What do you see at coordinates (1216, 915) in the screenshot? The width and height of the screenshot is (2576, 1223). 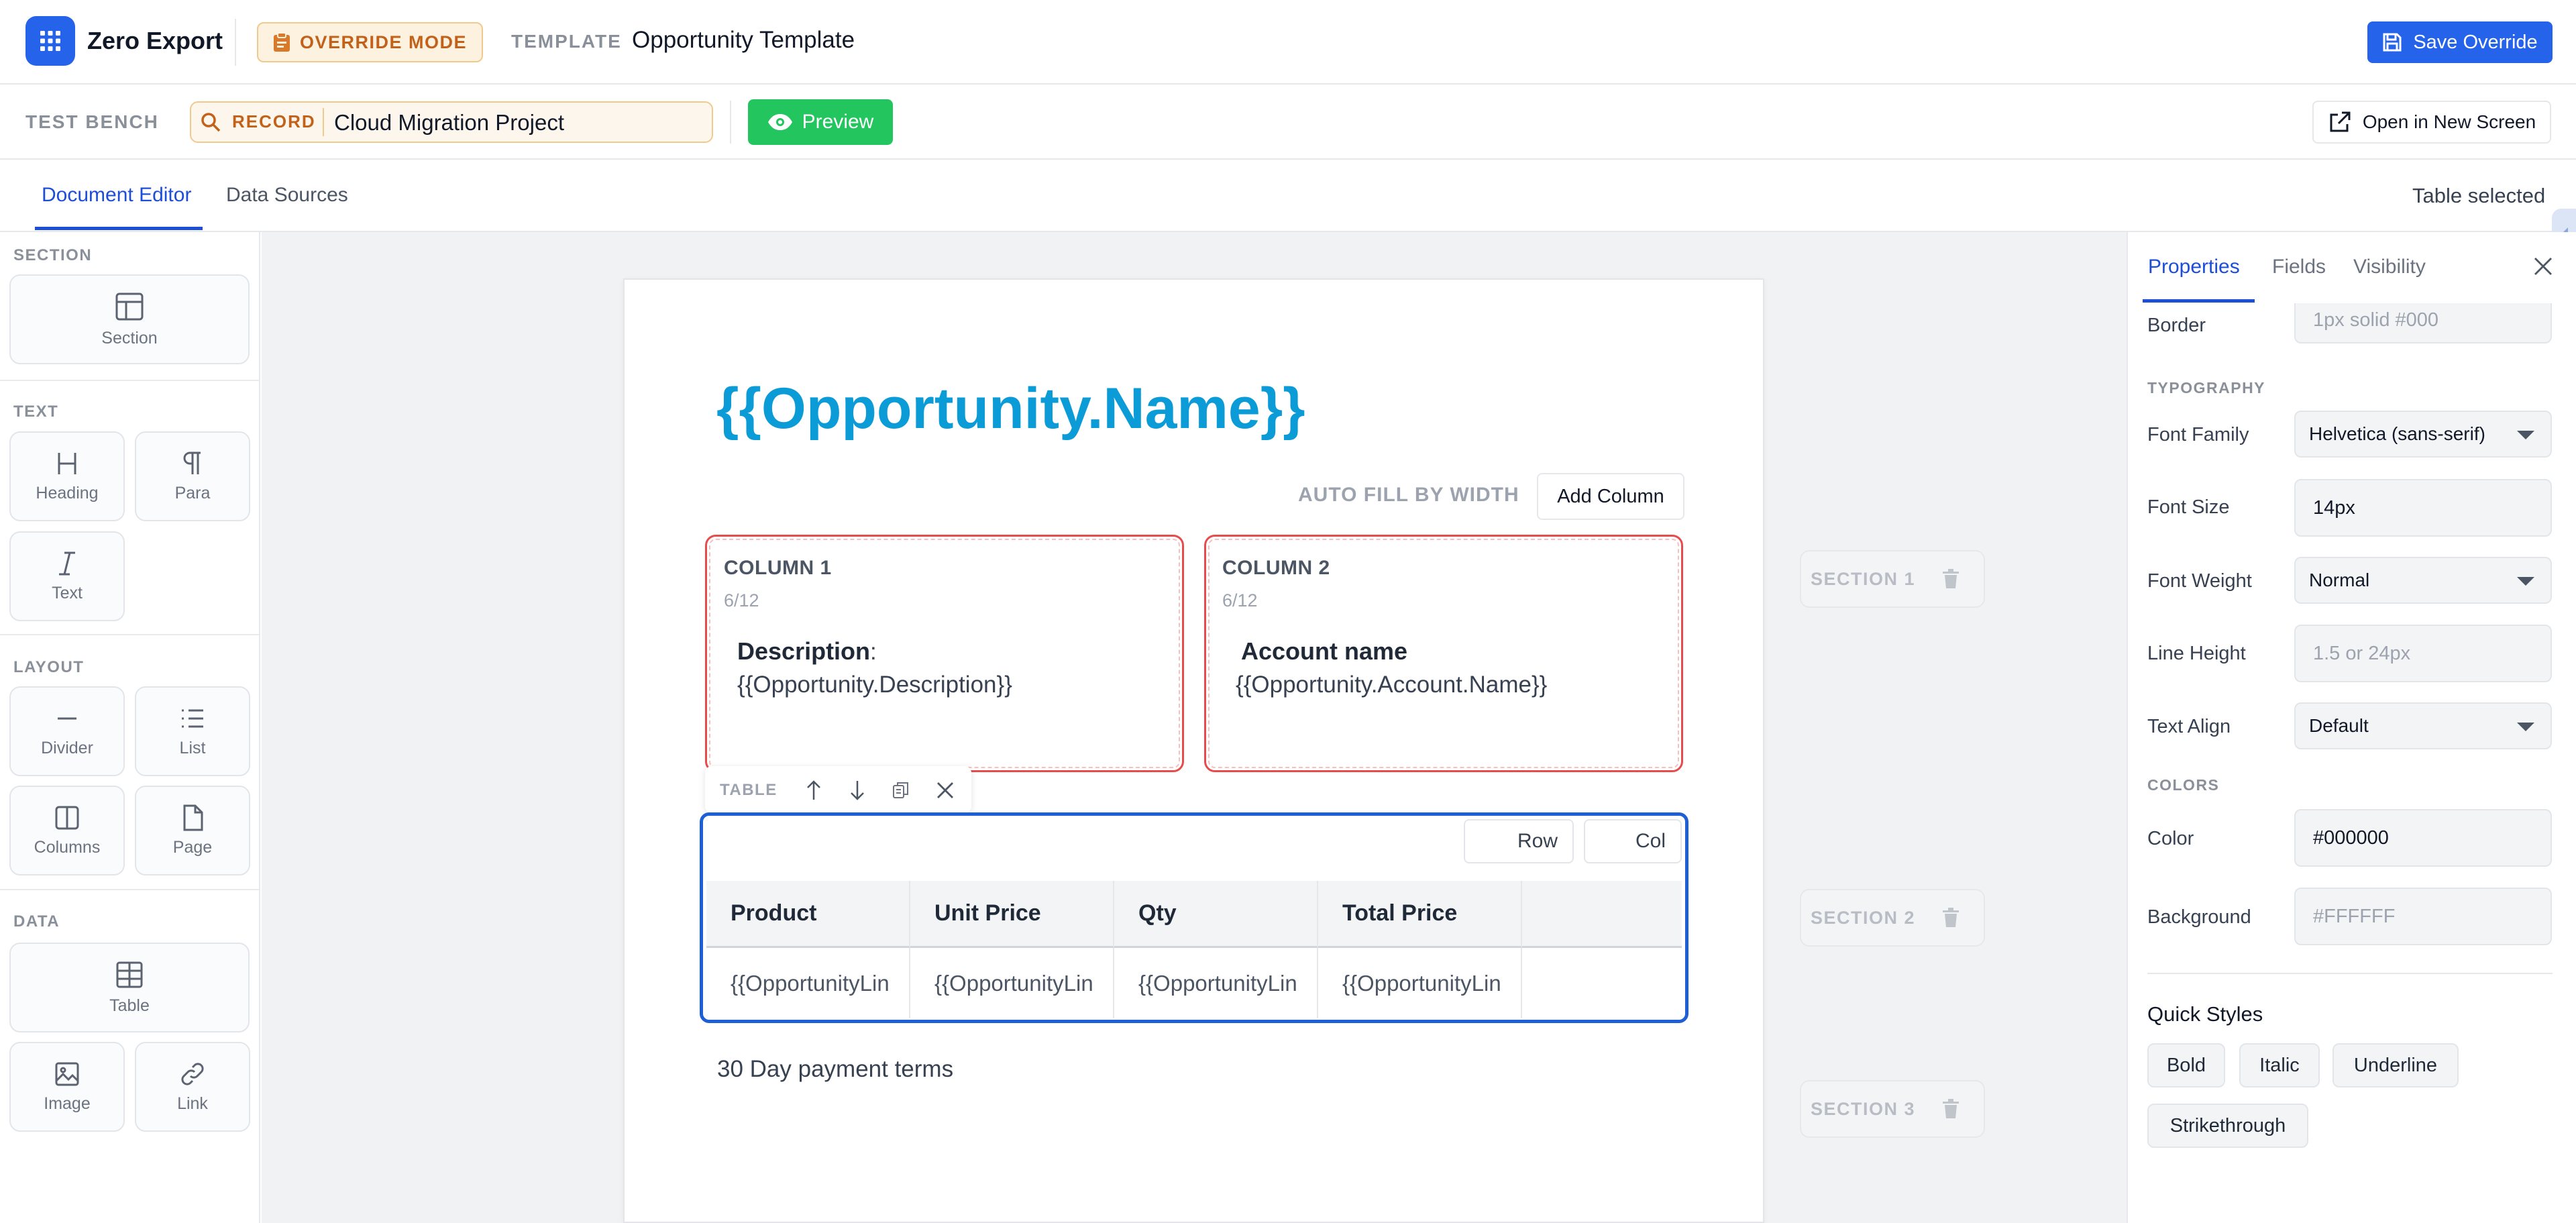 I see `table-header-cell: Qty` at bounding box center [1216, 915].